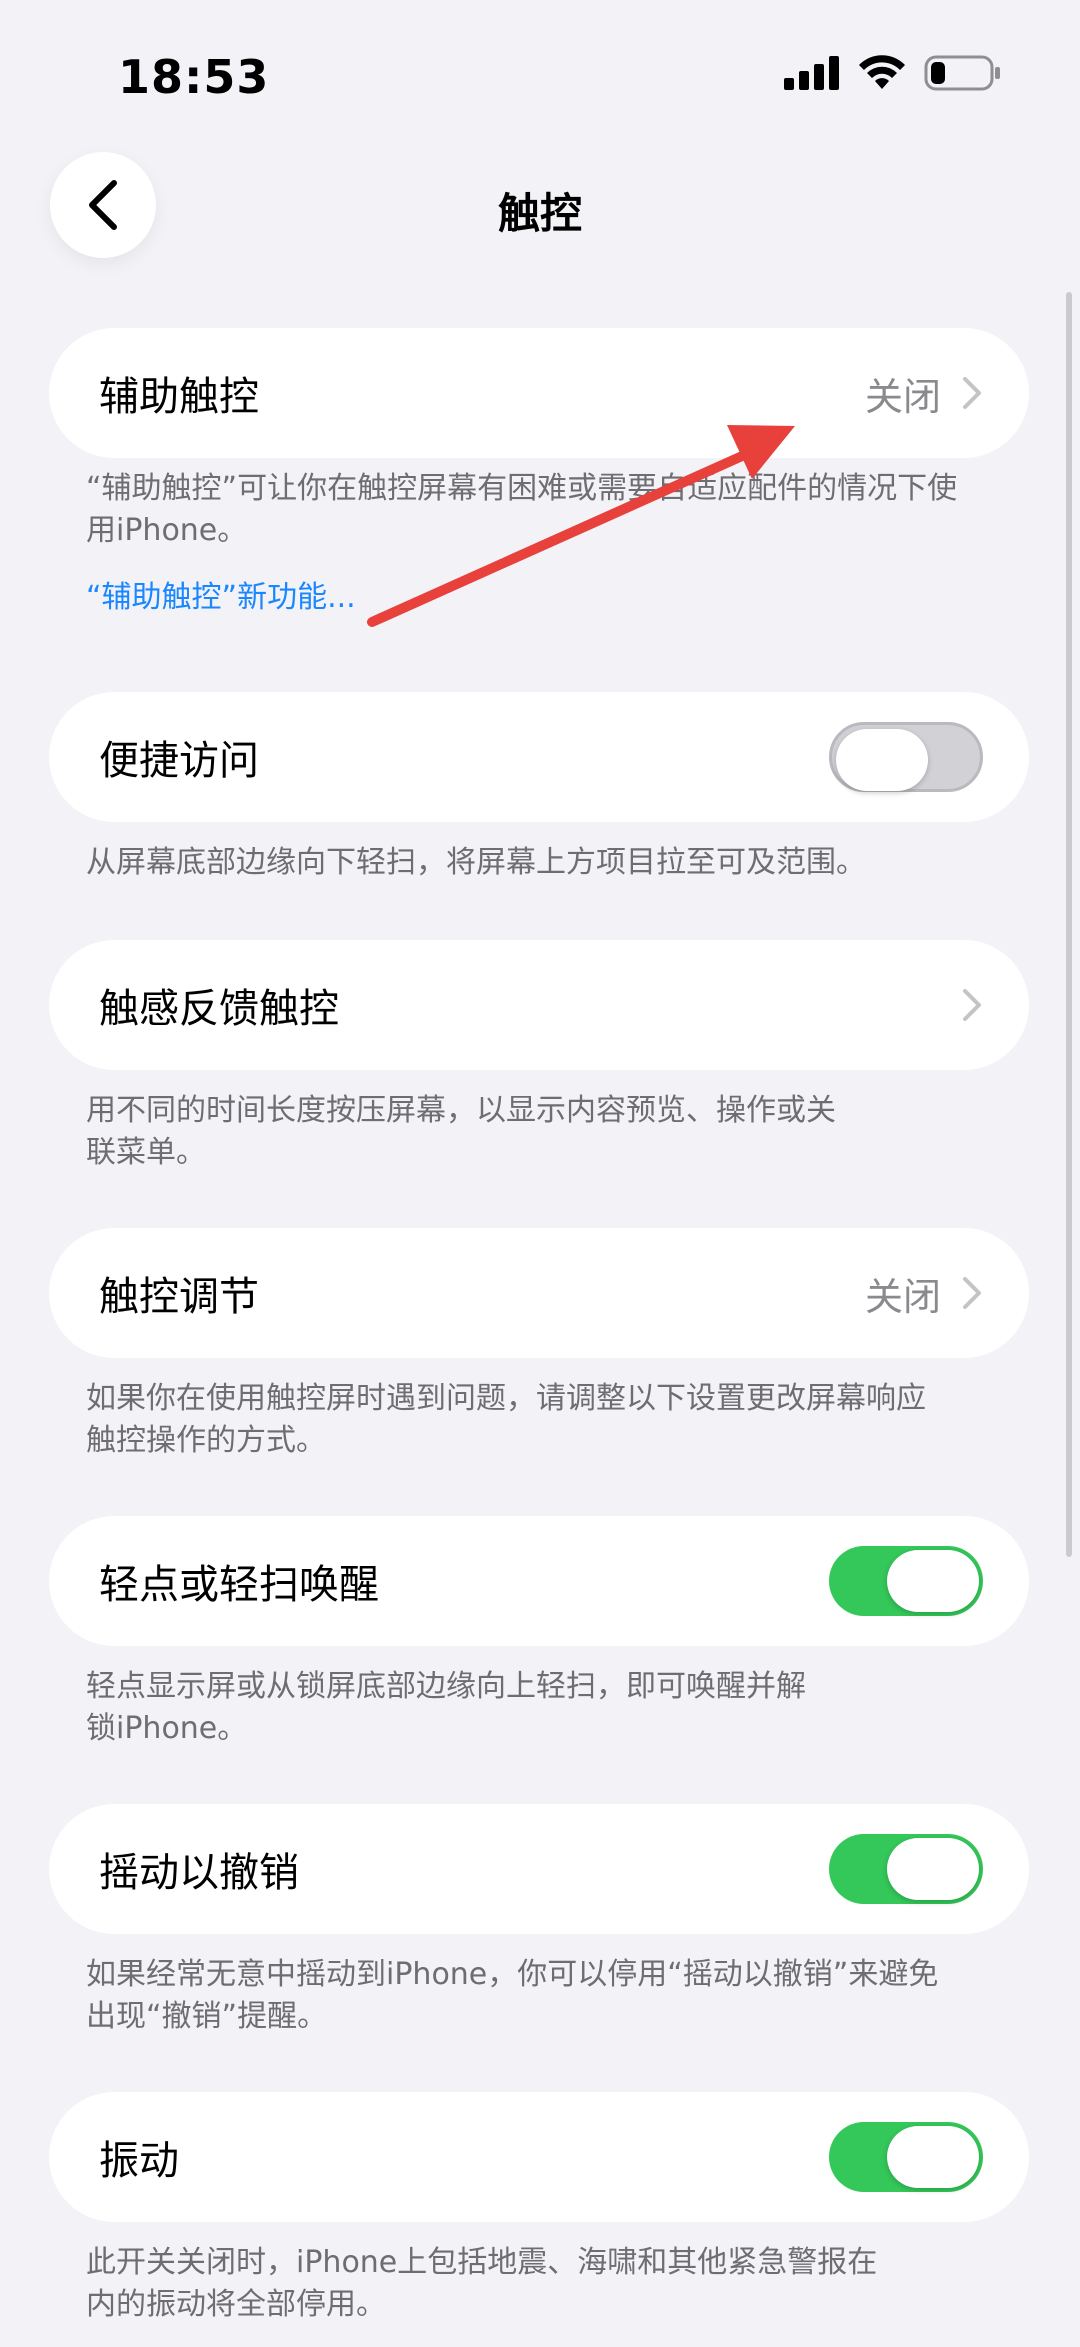 This screenshot has height=2347, width=1080. What do you see at coordinates (539, 213) in the screenshot?
I see `page-title: 触控` at bounding box center [539, 213].